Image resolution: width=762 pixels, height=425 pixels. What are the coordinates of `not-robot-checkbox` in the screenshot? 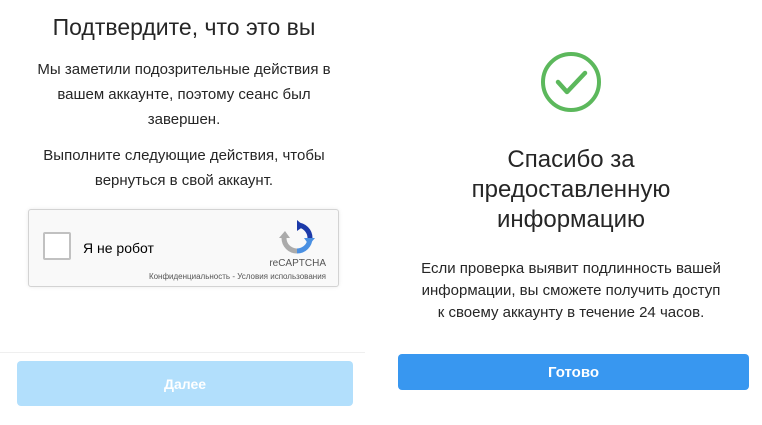 It's located at (57, 246).